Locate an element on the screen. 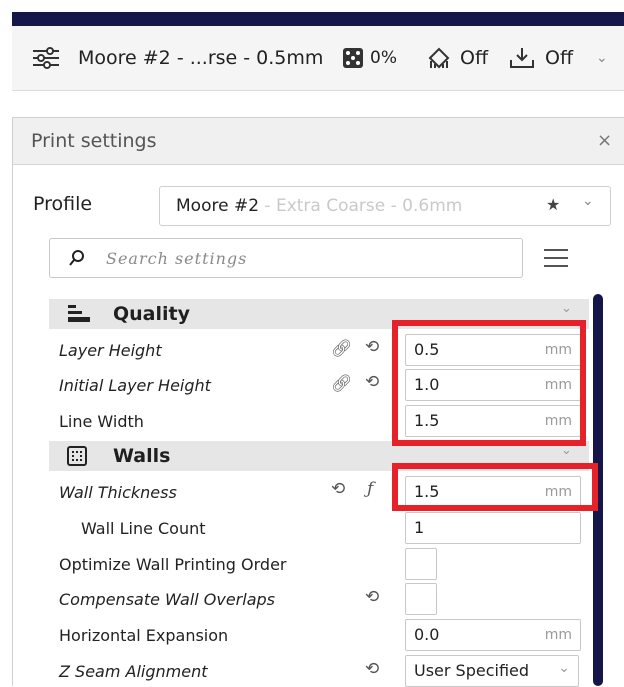 Image resolution: width=624 pixels, height=687 pixels. wall-thickness-label: Wall Thickness is located at coordinates (118, 492).